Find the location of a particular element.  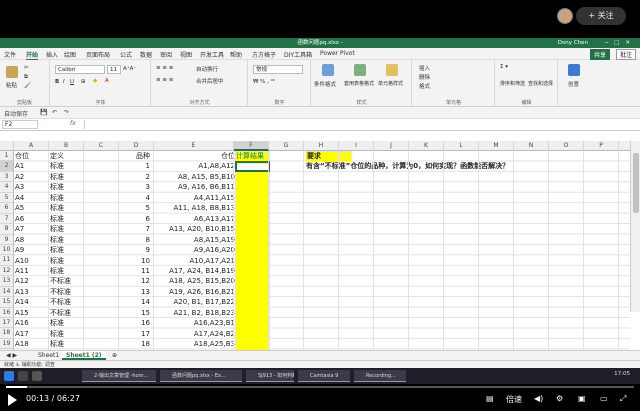

row-header: 7 is located at coordinates (7, 219).